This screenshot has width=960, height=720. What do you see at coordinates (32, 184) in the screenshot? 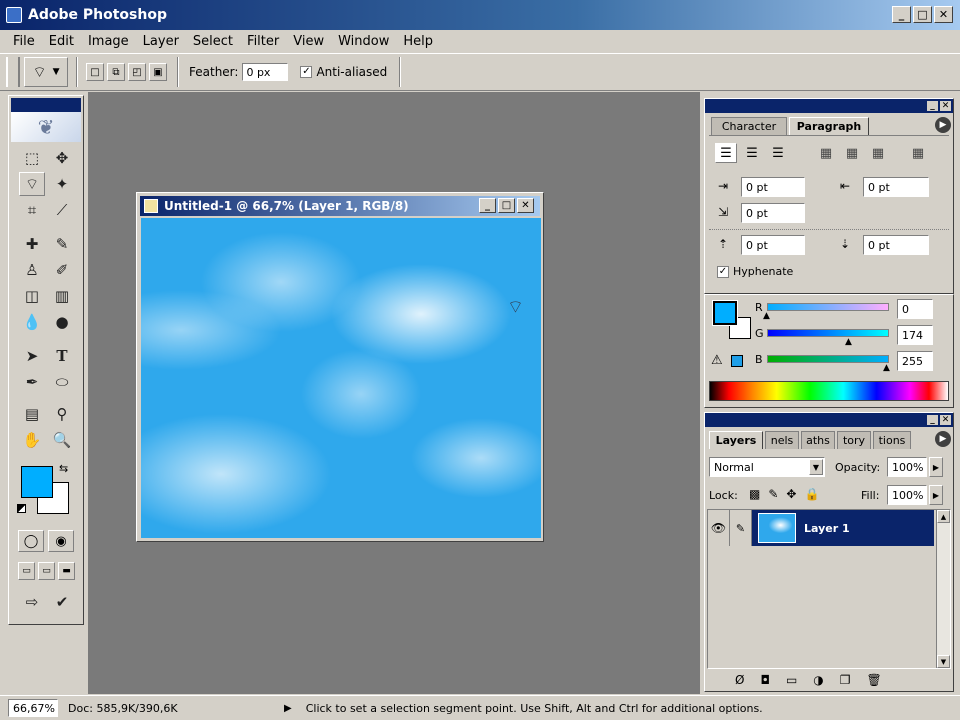
I see `lasso-icon: ⌔` at bounding box center [32, 184].